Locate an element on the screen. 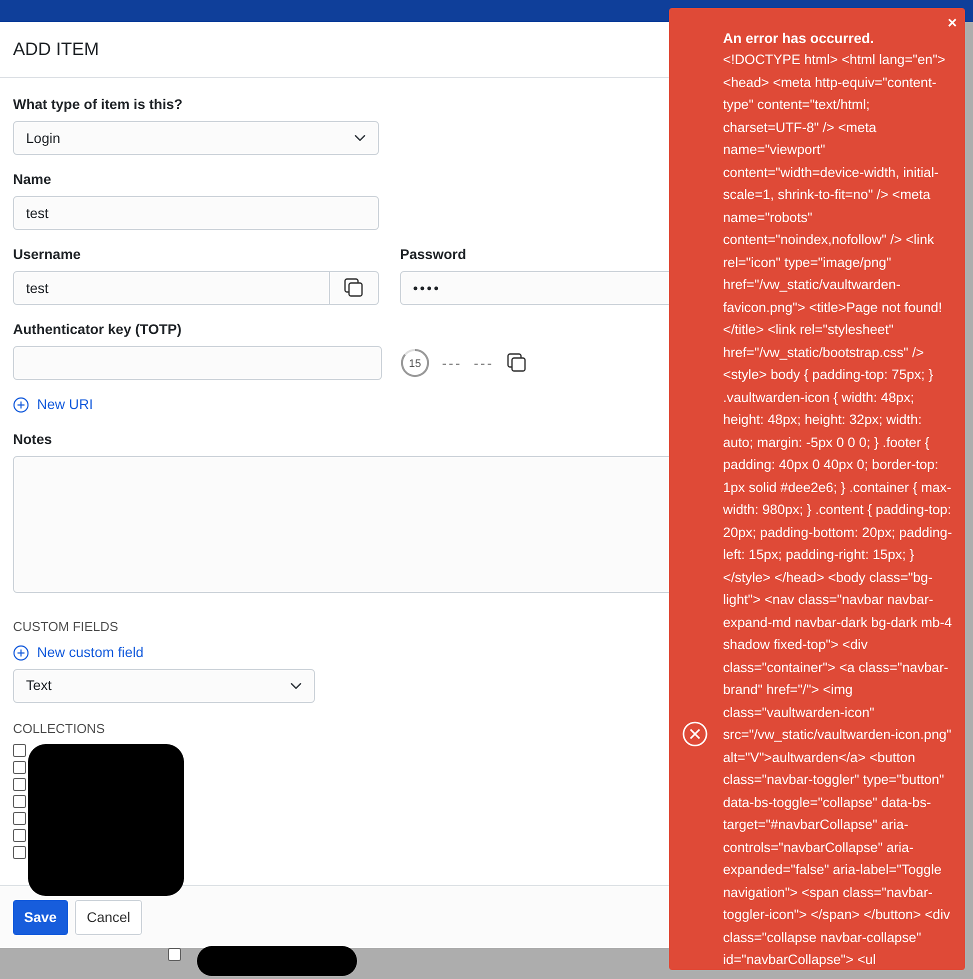 This screenshot has height=979, width=973. field-label: Authenticator key (TOTP) is located at coordinates (97, 329).